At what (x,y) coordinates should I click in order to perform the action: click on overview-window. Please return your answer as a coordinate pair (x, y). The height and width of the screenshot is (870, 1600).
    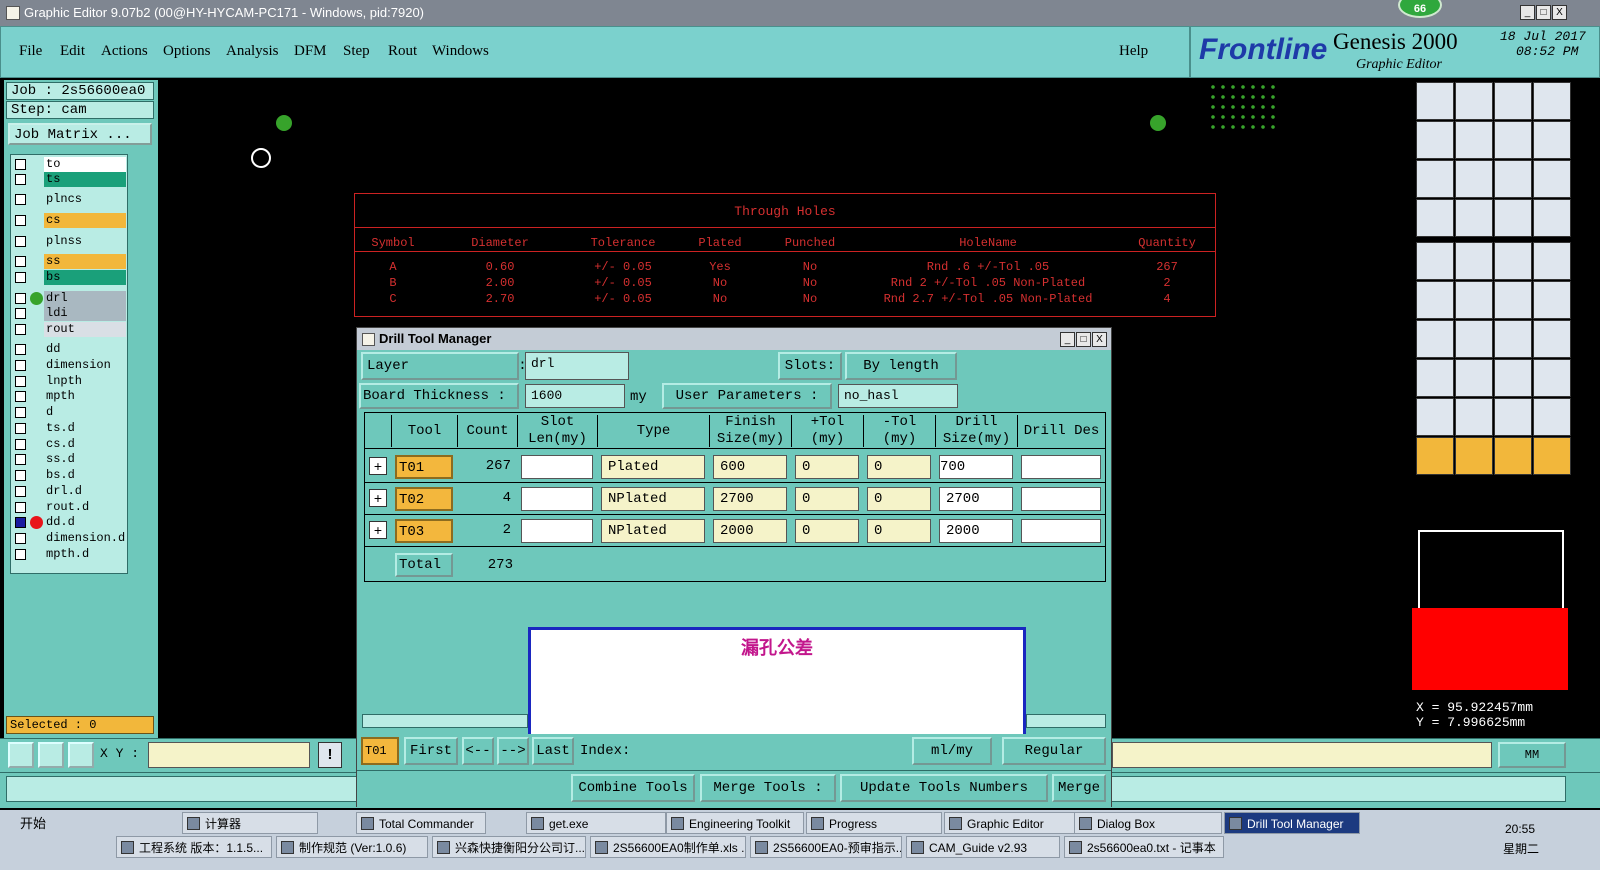
    Looking at the image, I should click on (1491, 575).